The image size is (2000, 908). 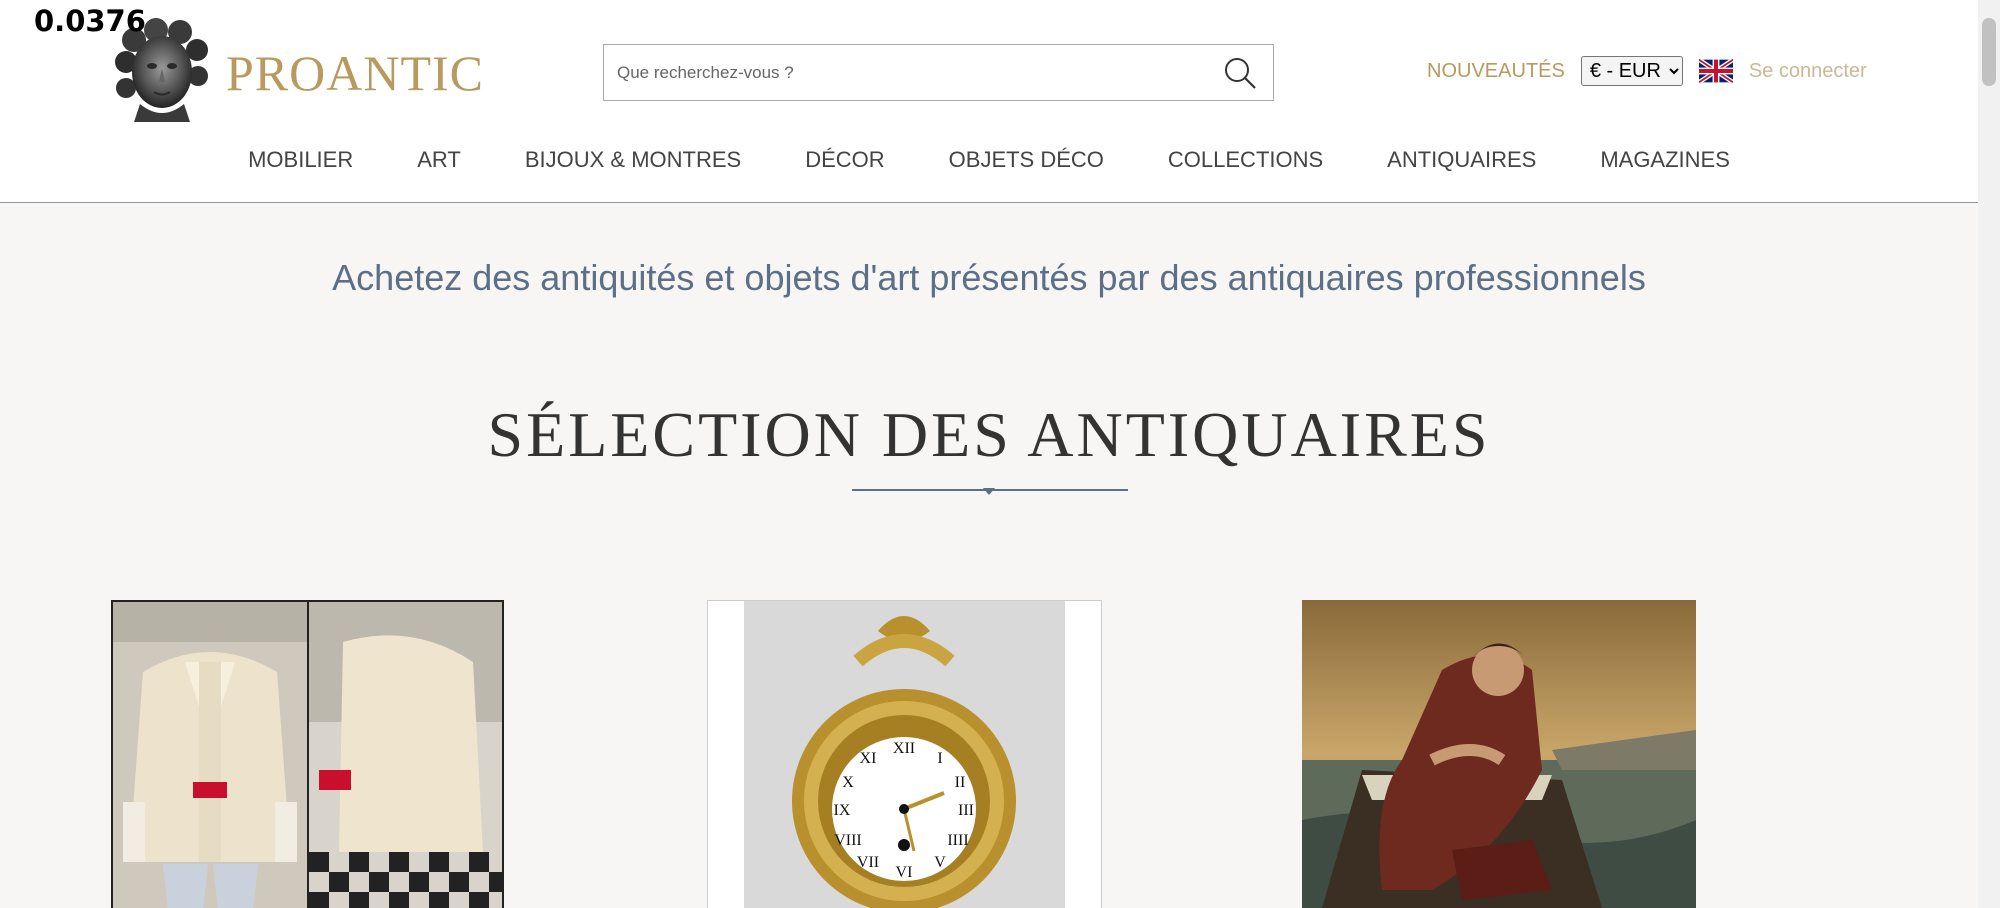 I want to click on header-tools: NOUVEAUTÉS € - EUR Se connecter, so click(x=1647, y=71).